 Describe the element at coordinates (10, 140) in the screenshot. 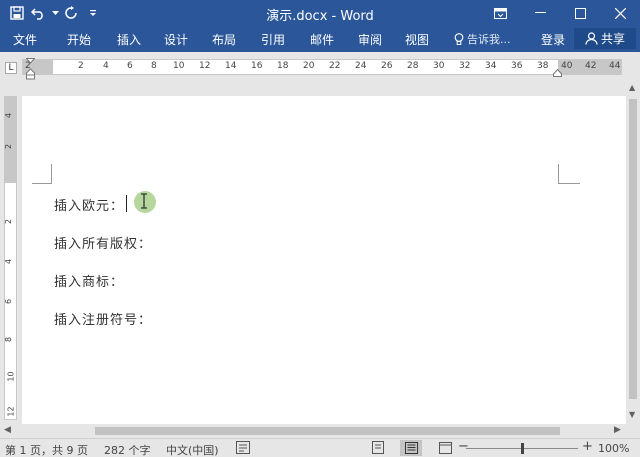

I see `vertical-ruler-top-margin` at that location.